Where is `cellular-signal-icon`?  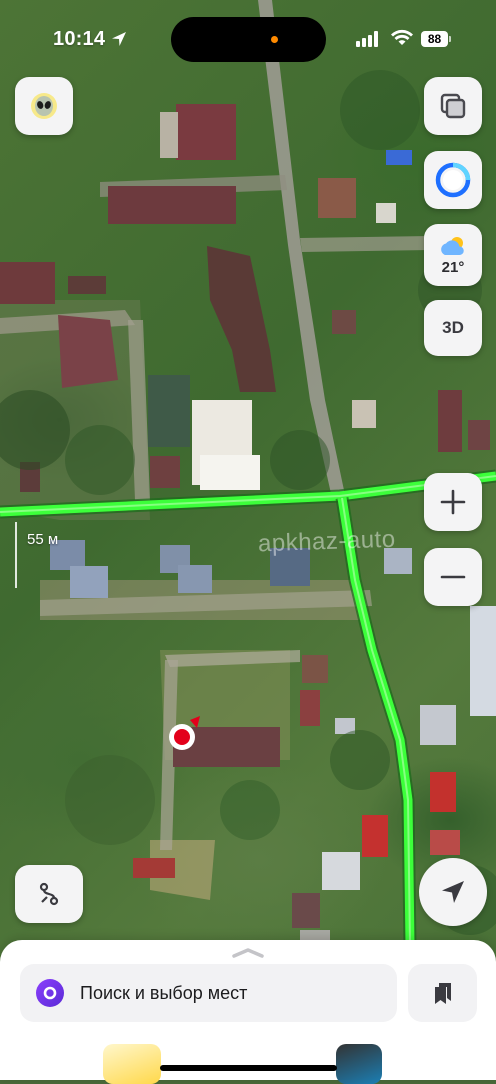 cellular-signal-icon is located at coordinates (367, 39).